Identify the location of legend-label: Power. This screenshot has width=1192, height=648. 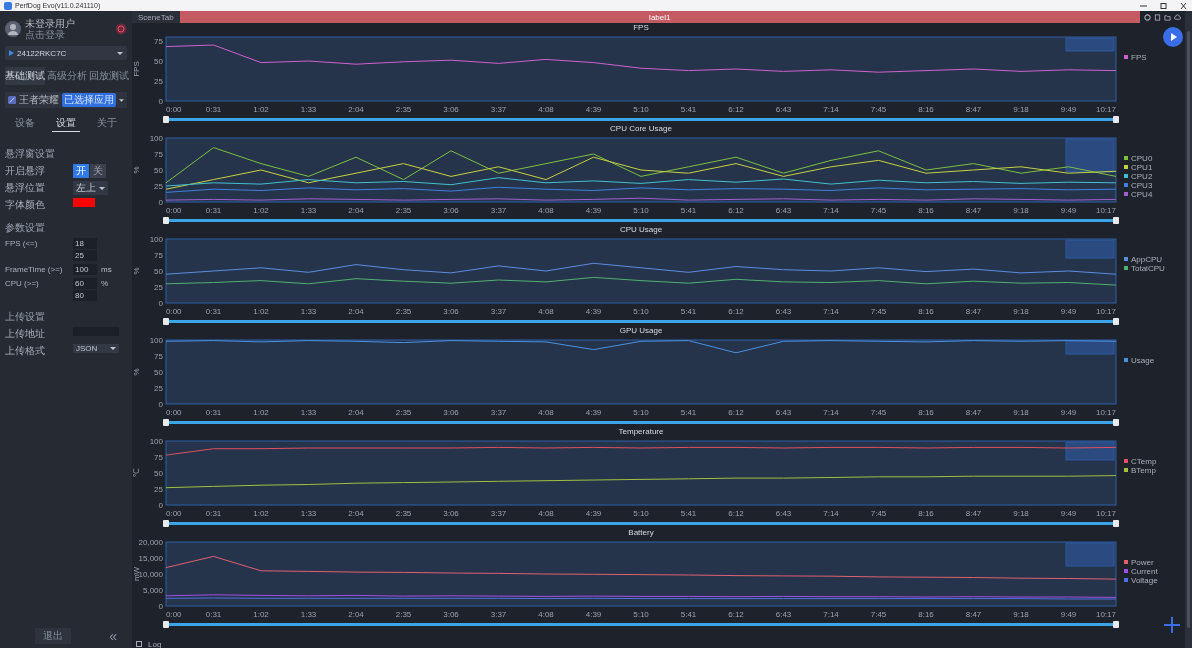
(1142, 562).